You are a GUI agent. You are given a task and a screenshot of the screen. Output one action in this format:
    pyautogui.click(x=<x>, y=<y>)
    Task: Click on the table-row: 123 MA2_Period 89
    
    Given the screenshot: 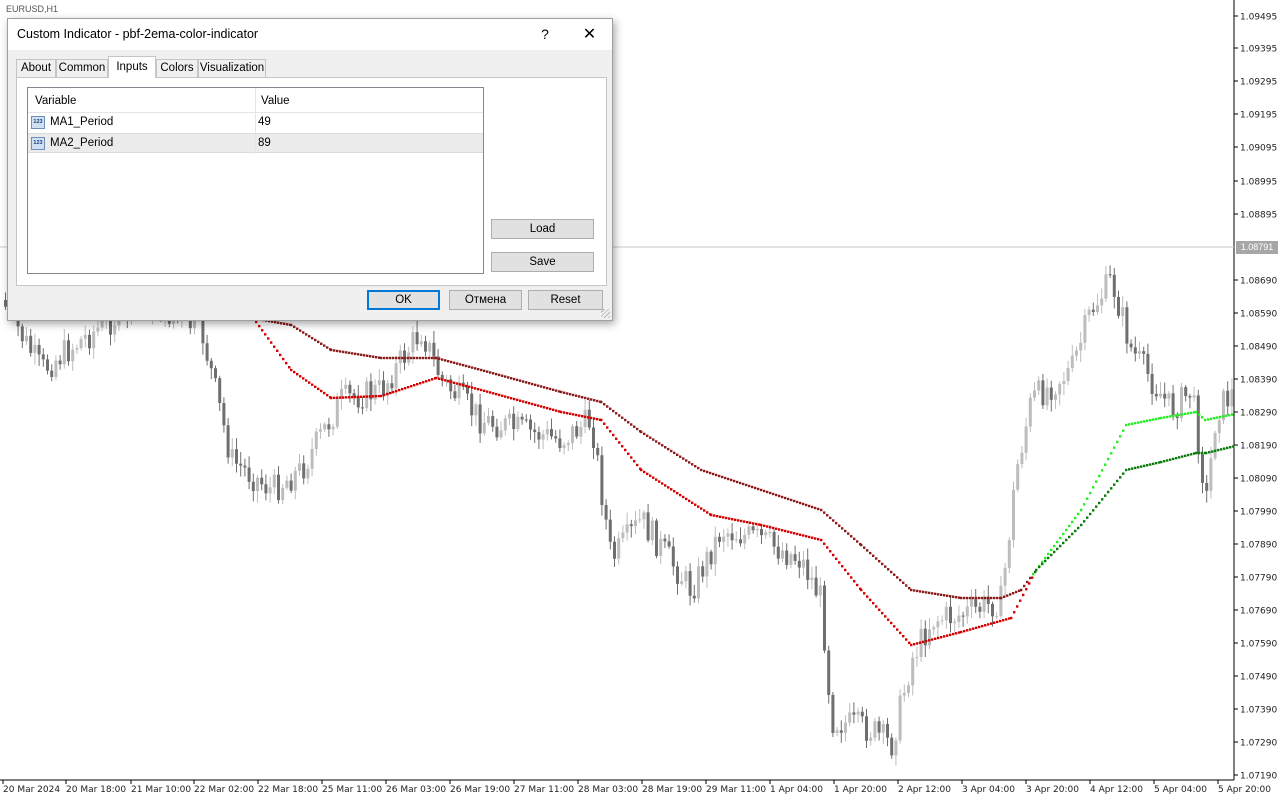 What is the action you would take?
    pyautogui.click(x=255, y=143)
    